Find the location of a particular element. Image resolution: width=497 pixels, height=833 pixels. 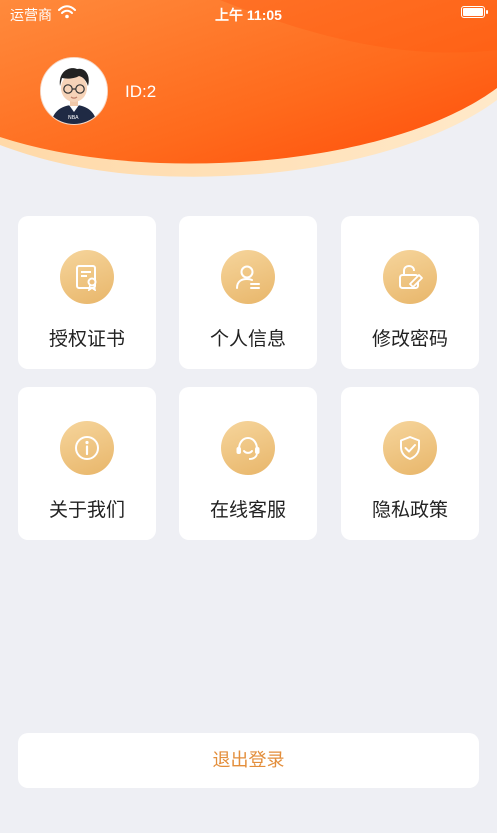

info-icon is located at coordinates (87, 448).